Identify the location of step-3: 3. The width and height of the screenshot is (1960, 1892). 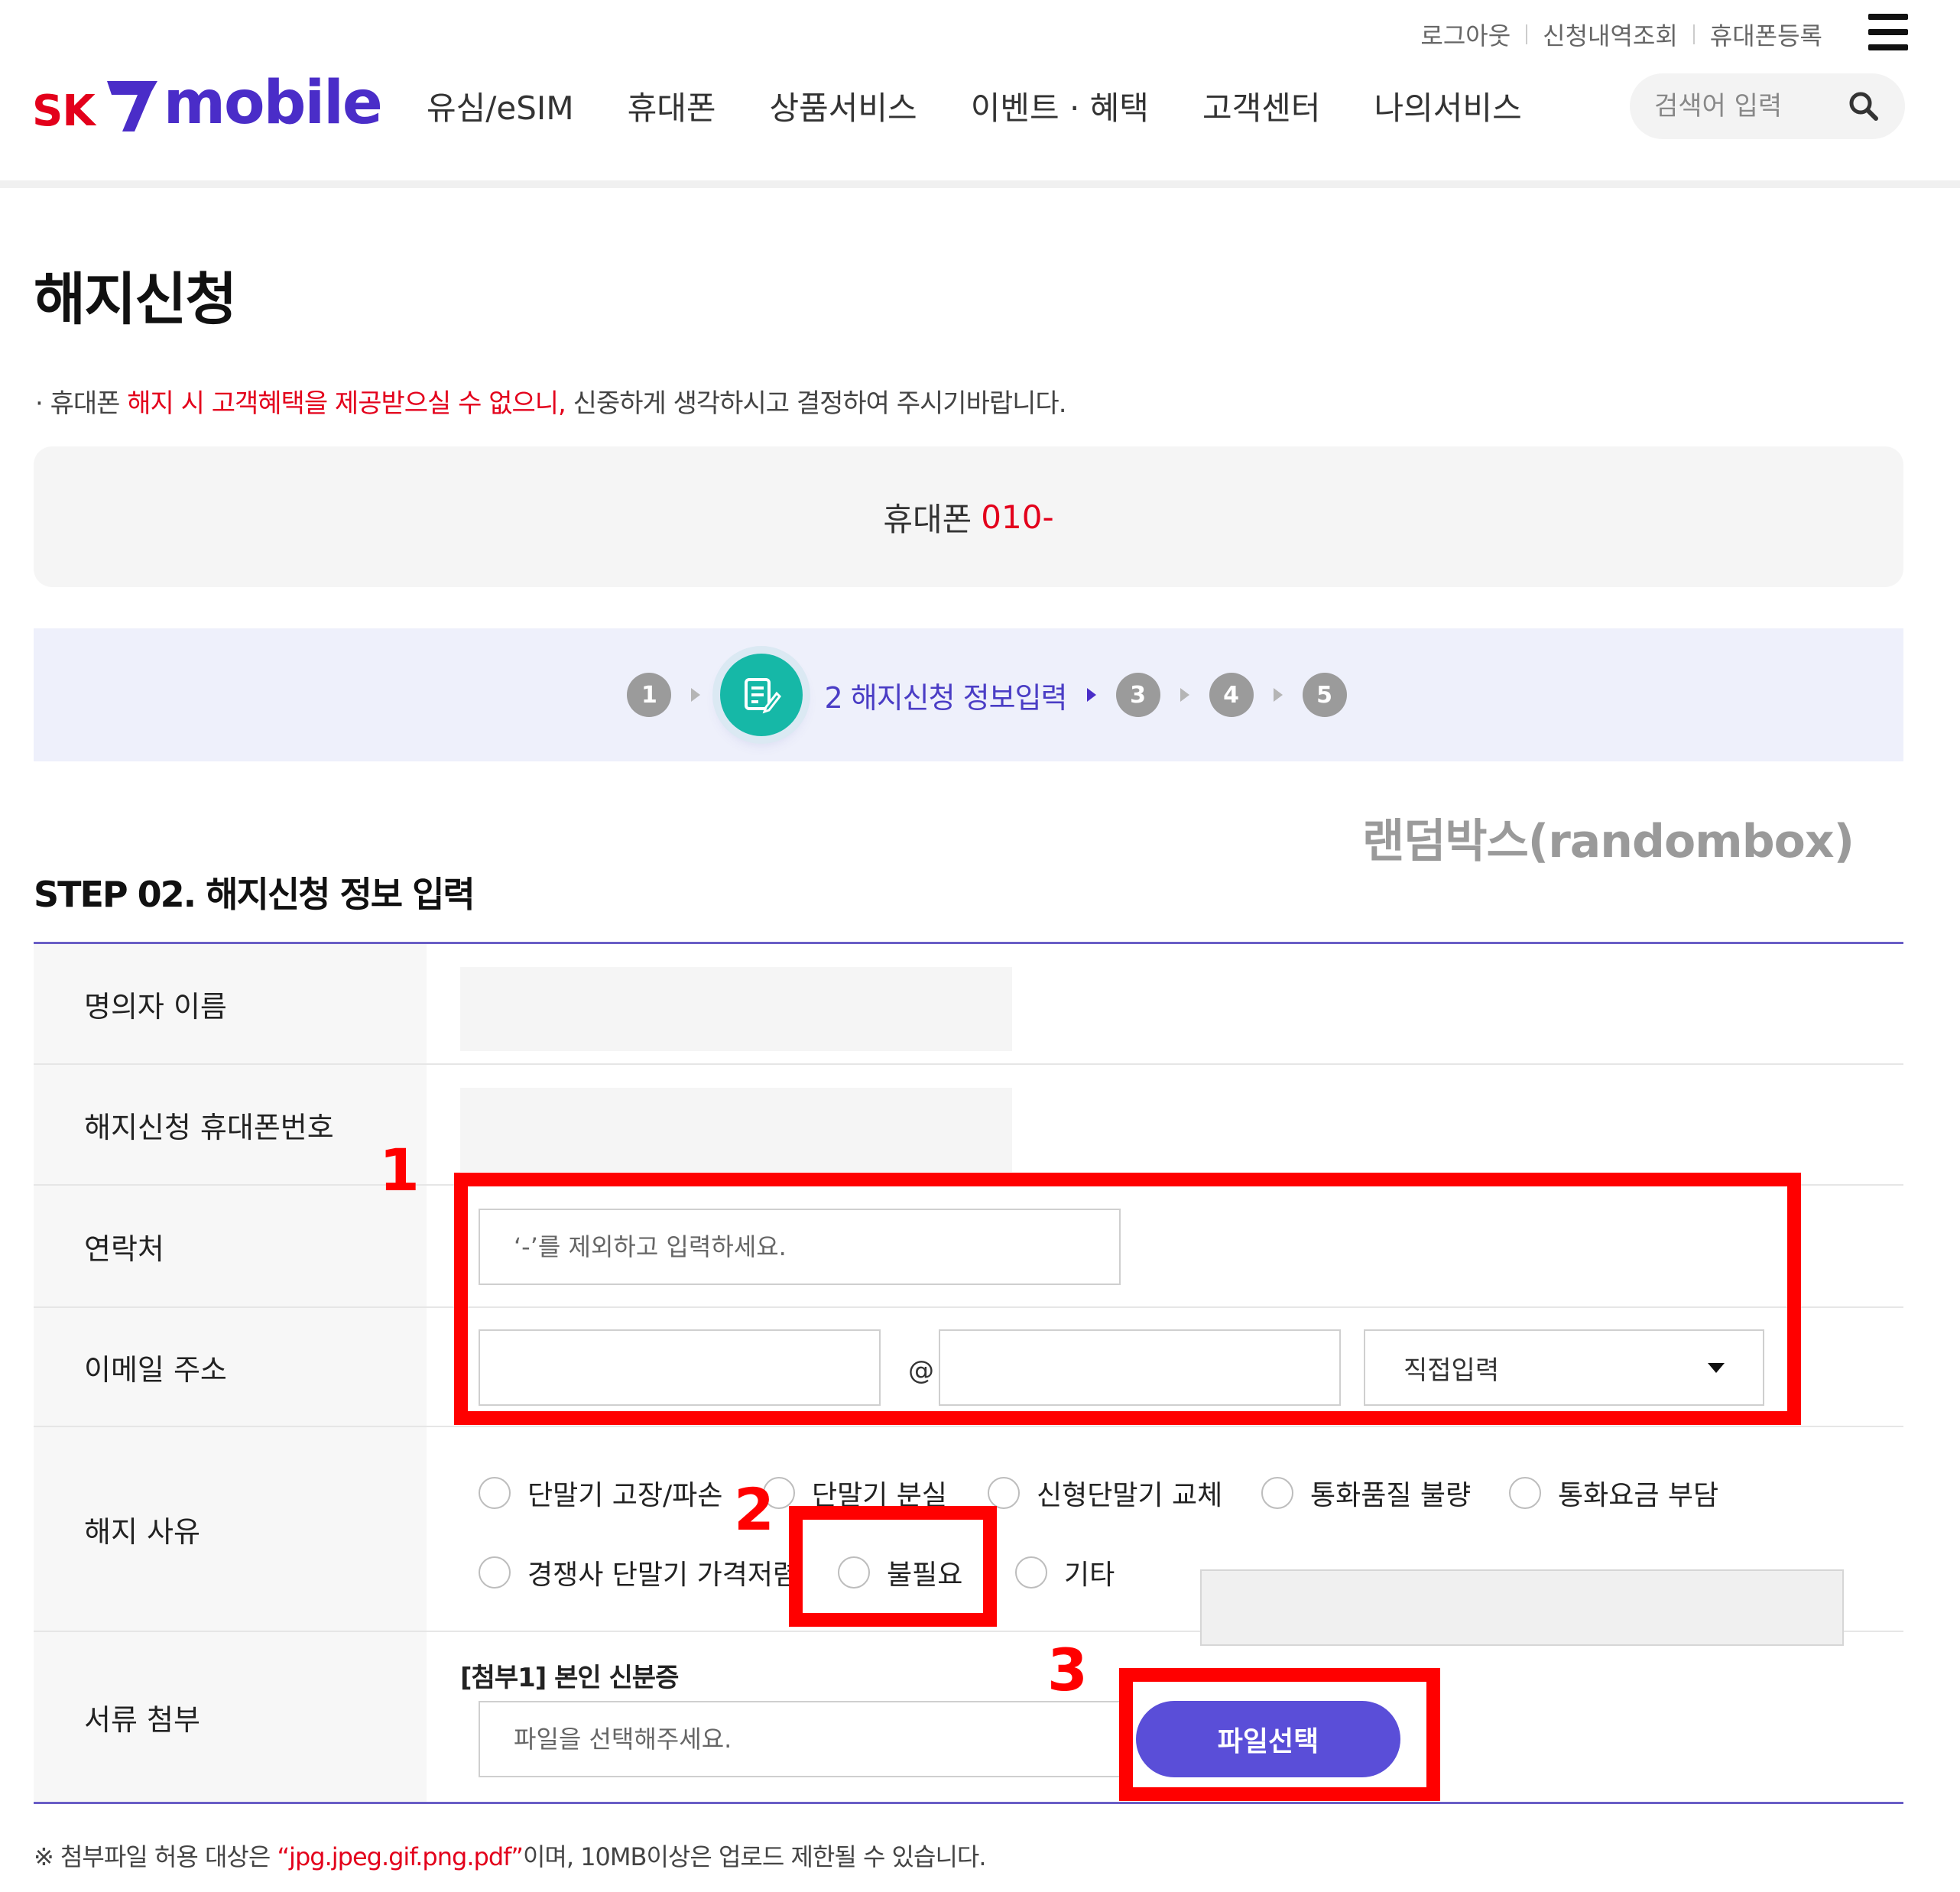
(1137, 695).